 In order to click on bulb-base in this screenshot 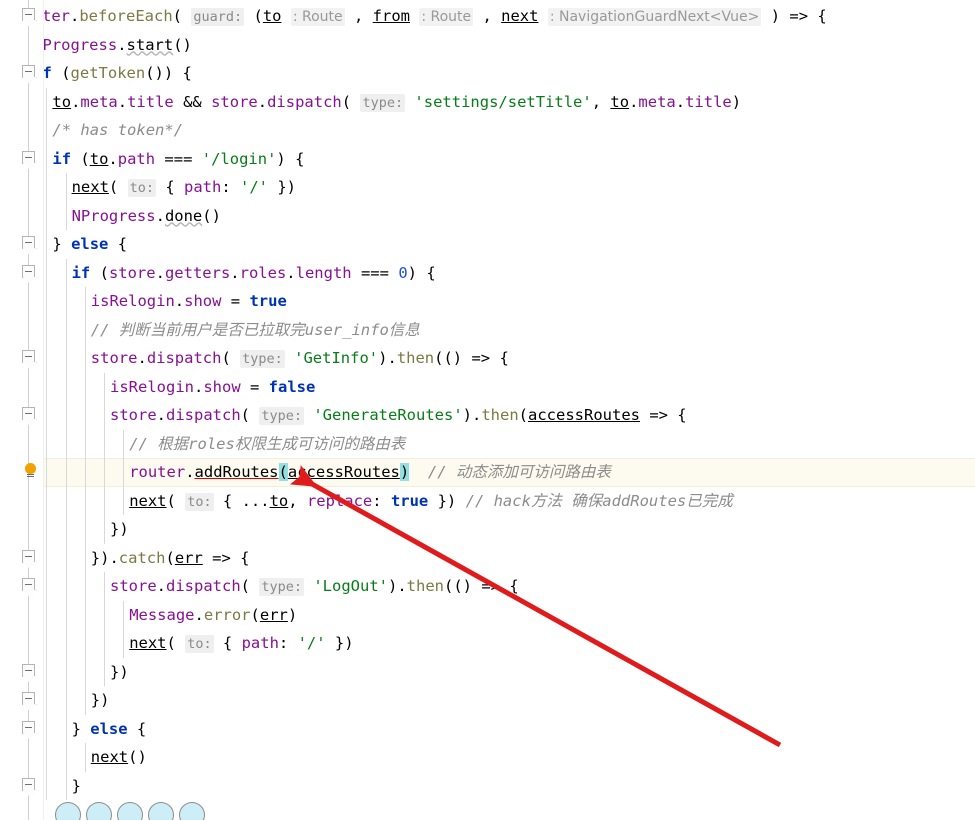, I will do `click(30, 476)`.